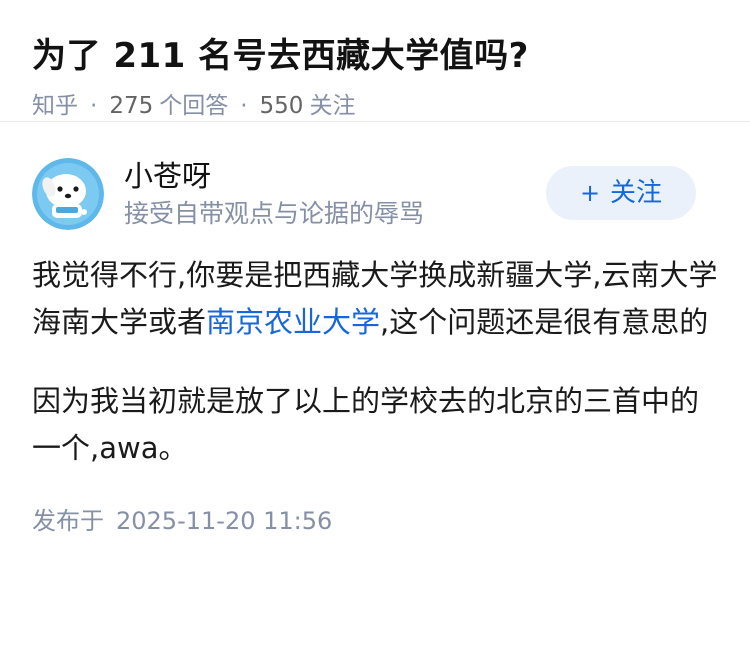 This screenshot has height=666, width=750. I want to click on answer-count-link: 275 个回答, so click(168, 106).